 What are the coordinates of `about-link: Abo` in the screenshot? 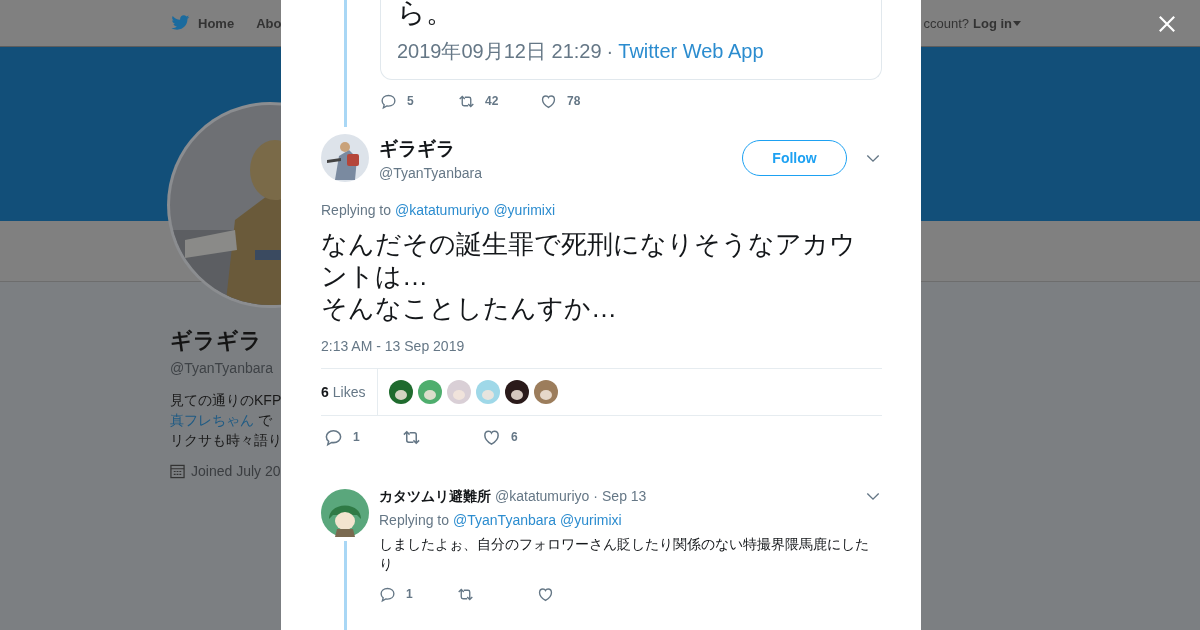 It's located at (269, 23).